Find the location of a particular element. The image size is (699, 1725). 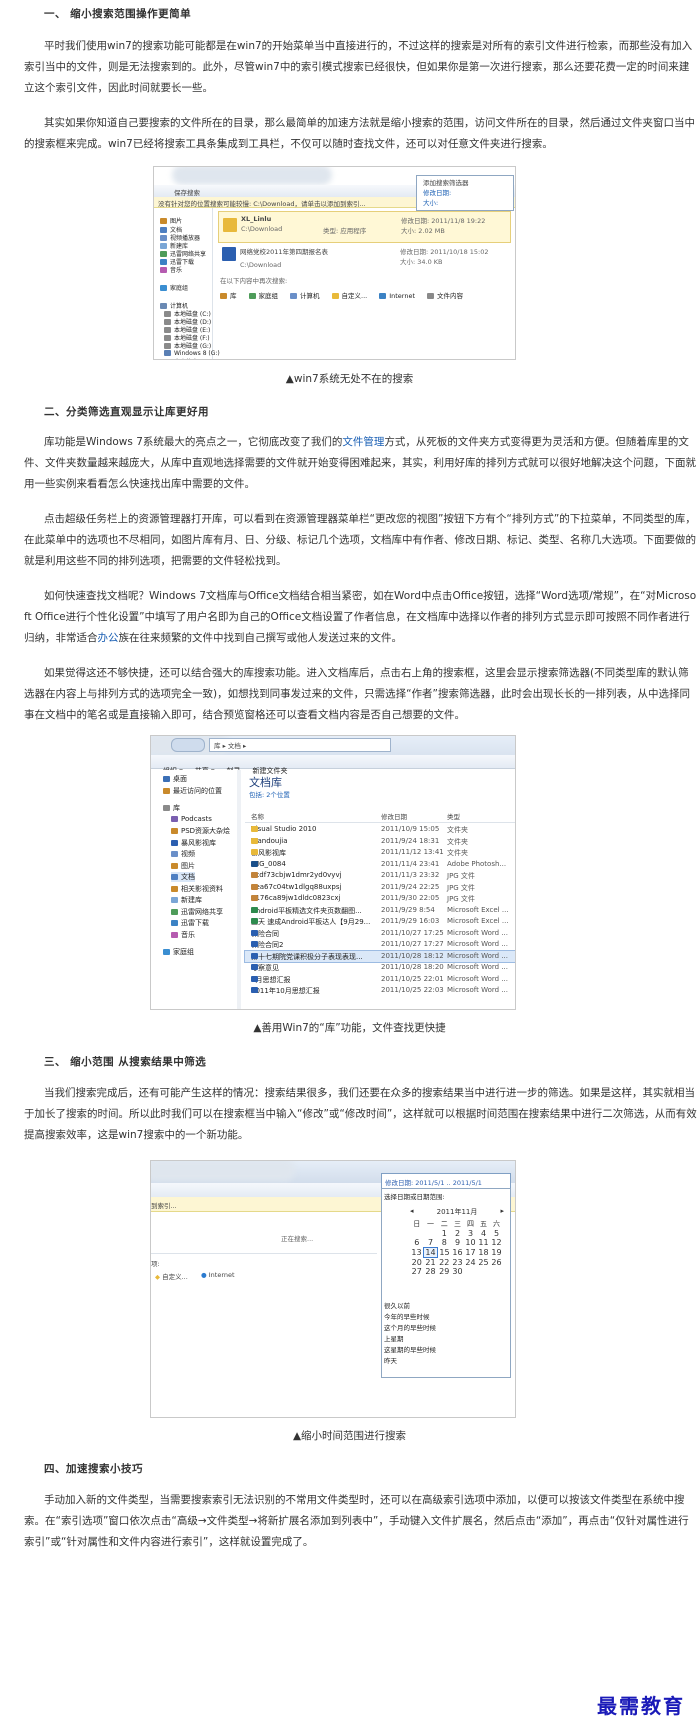

col-date: 修改日期 is located at coordinates (394, 816).